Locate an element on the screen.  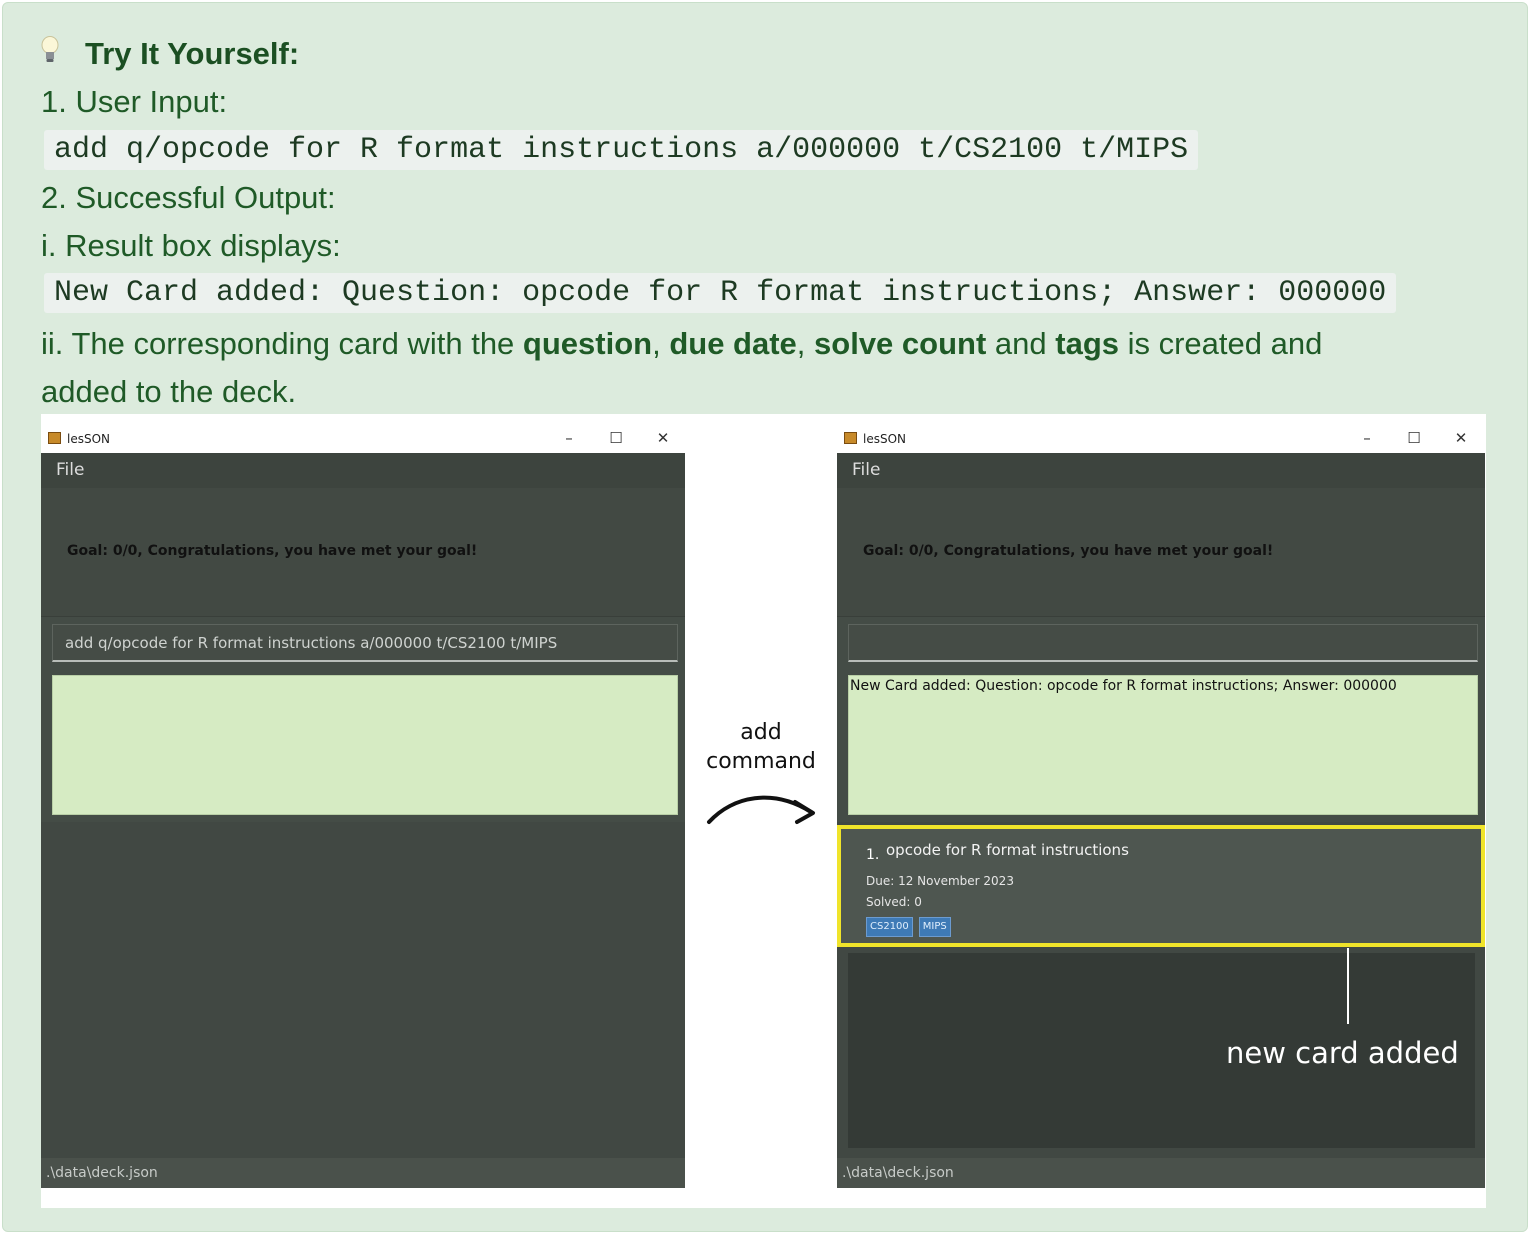
card-list-panel is located at coordinates (363, 990).